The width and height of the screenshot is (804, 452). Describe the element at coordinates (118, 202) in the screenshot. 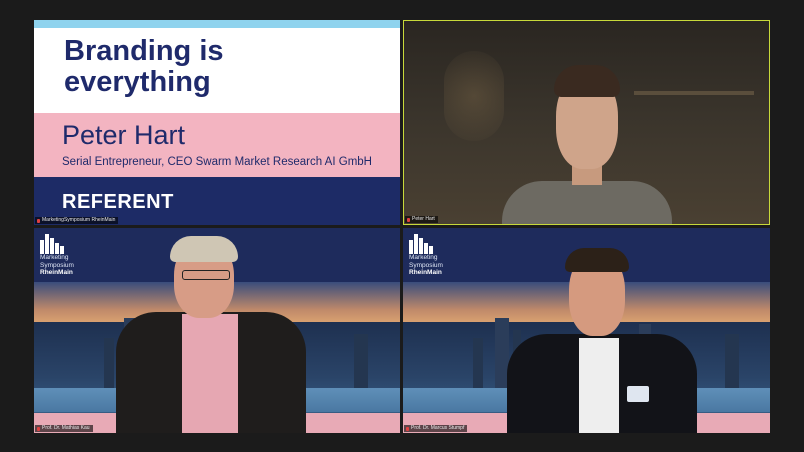

I see `slide-badge: REFERENT` at that location.